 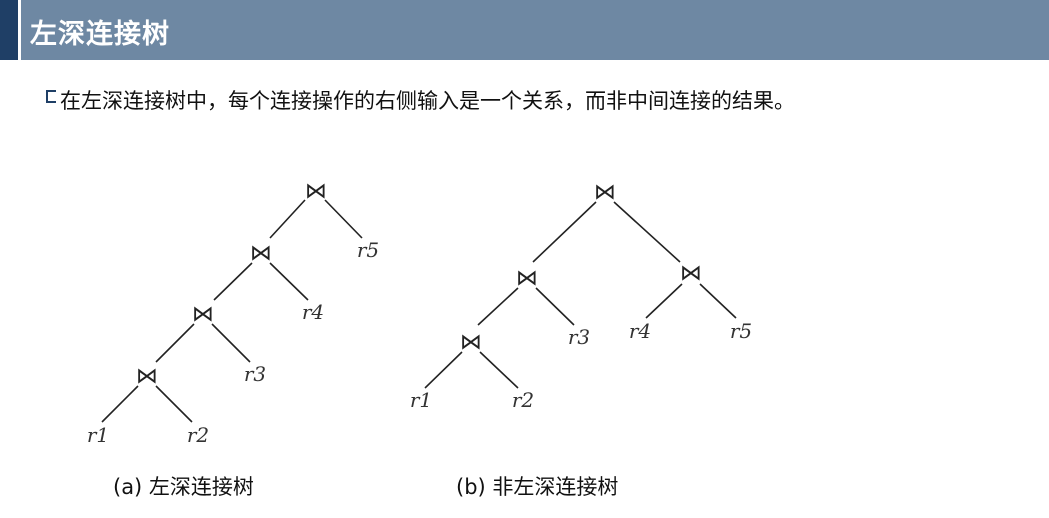 What do you see at coordinates (343, 219) in the screenshot?
I see `edge-a-j1-r5` at bounding box center [343, 219].